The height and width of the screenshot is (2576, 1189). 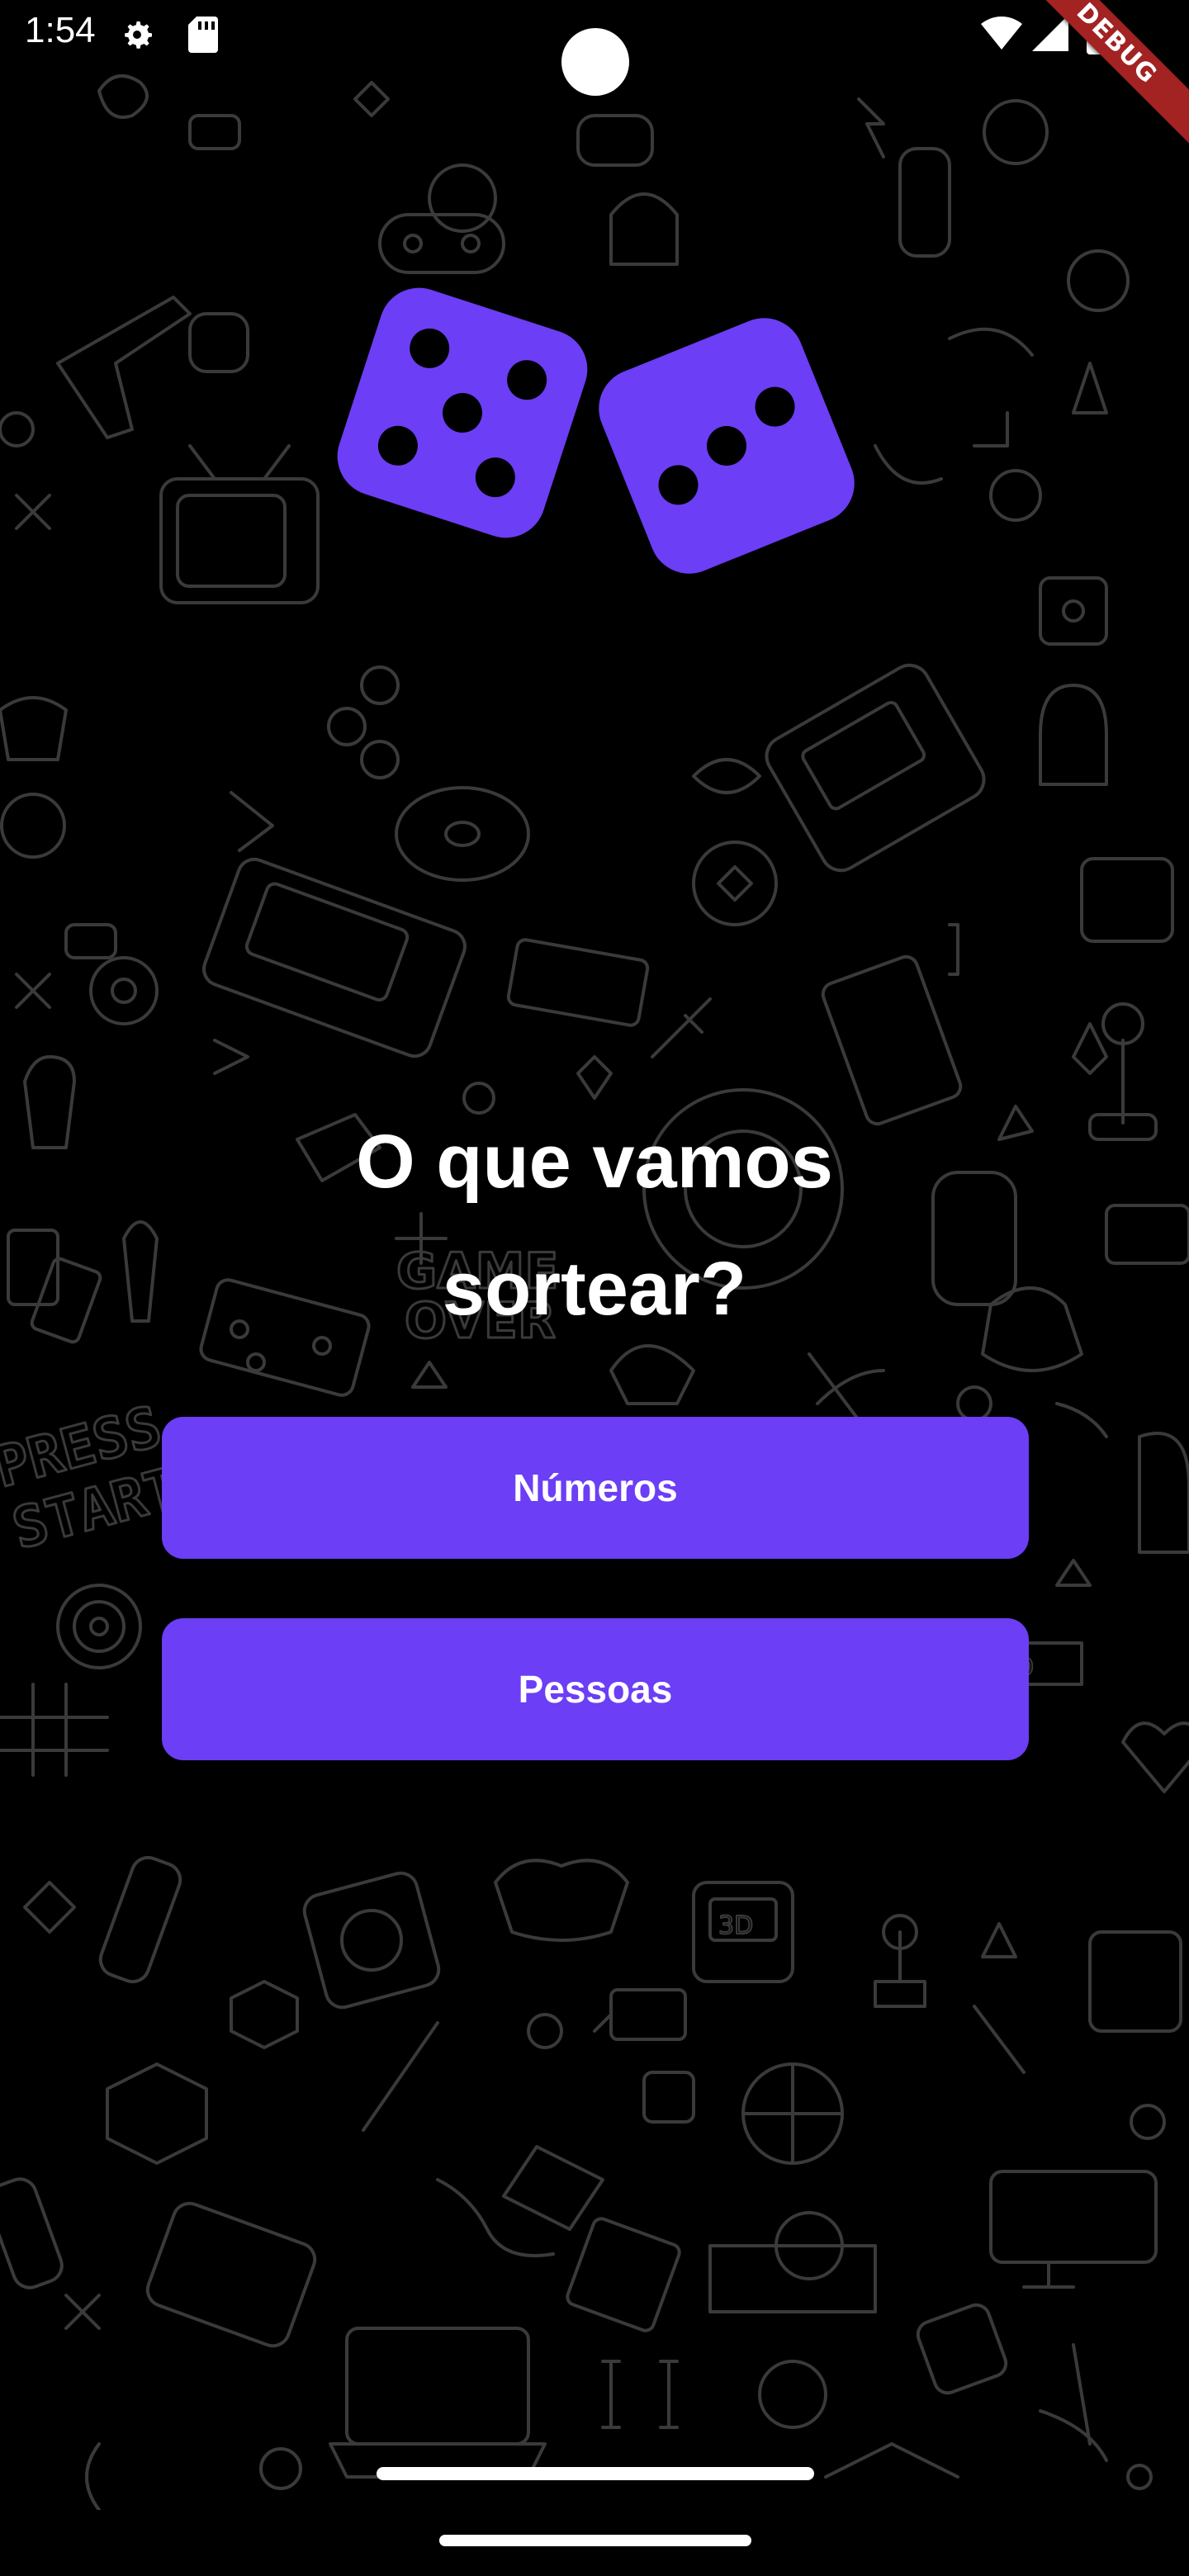 I want to click on wifi-icon, so click(x=1001, y=33).